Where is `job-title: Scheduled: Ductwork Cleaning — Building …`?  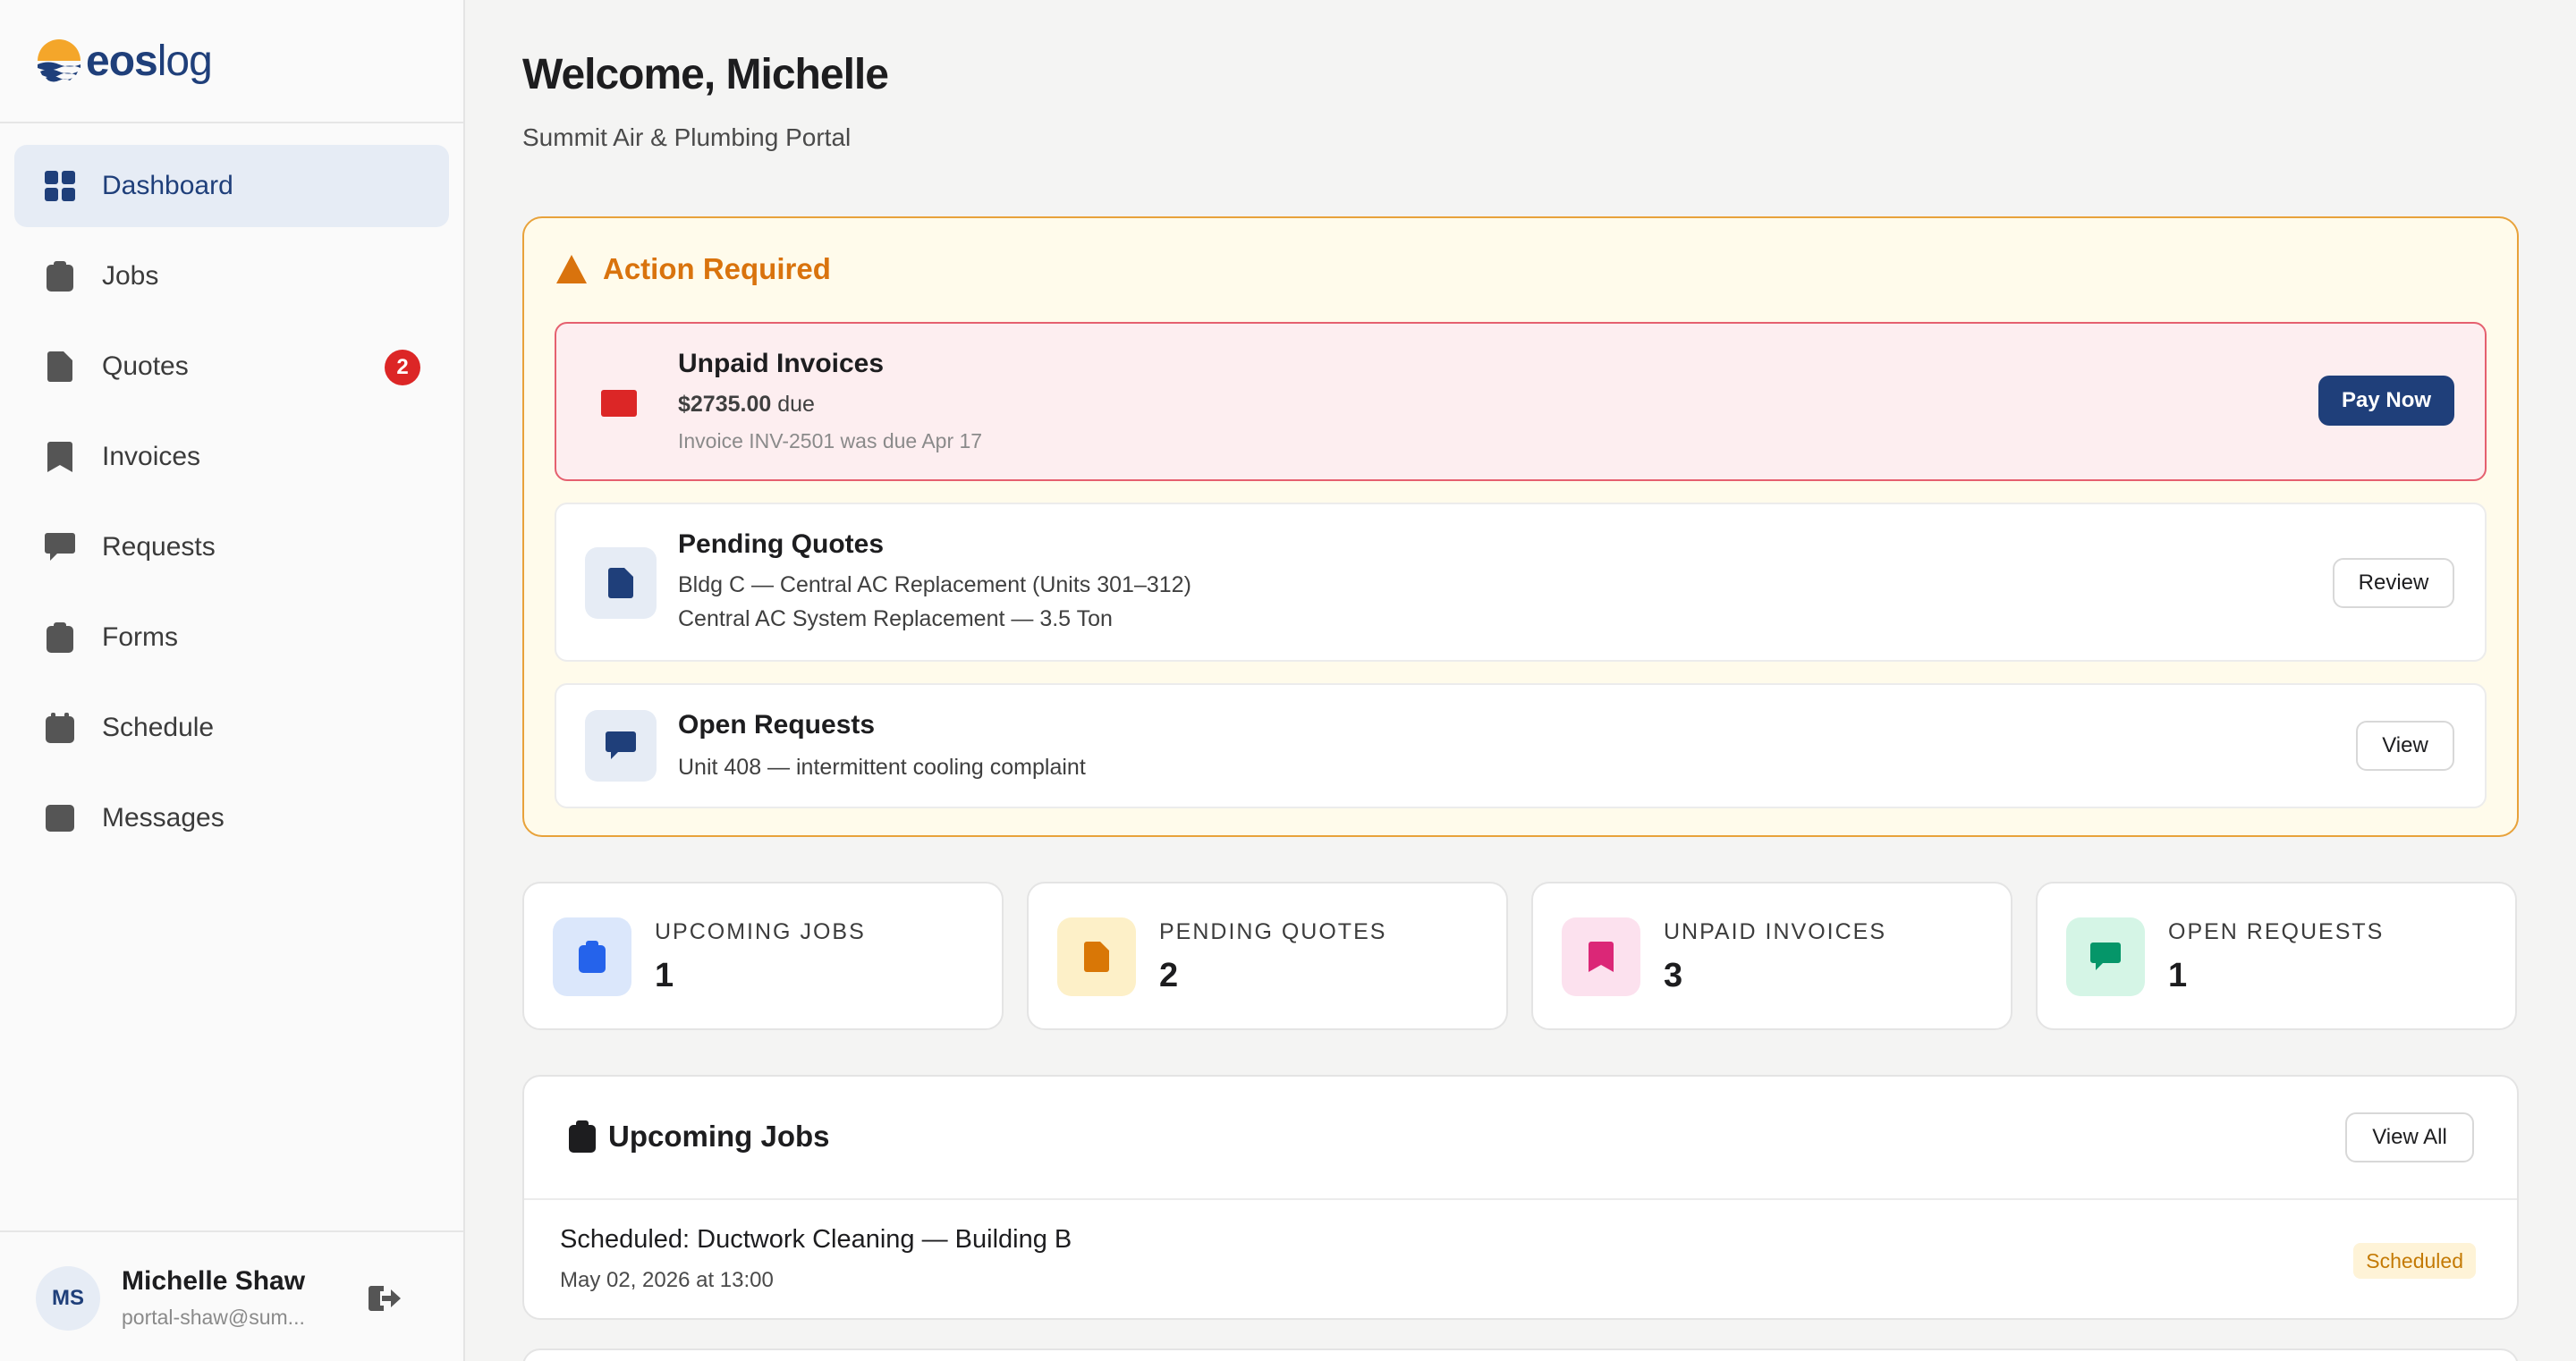 job-title: Scheduled: Ductwork Cleaning — Building … is located at coordinates (816, 1239).